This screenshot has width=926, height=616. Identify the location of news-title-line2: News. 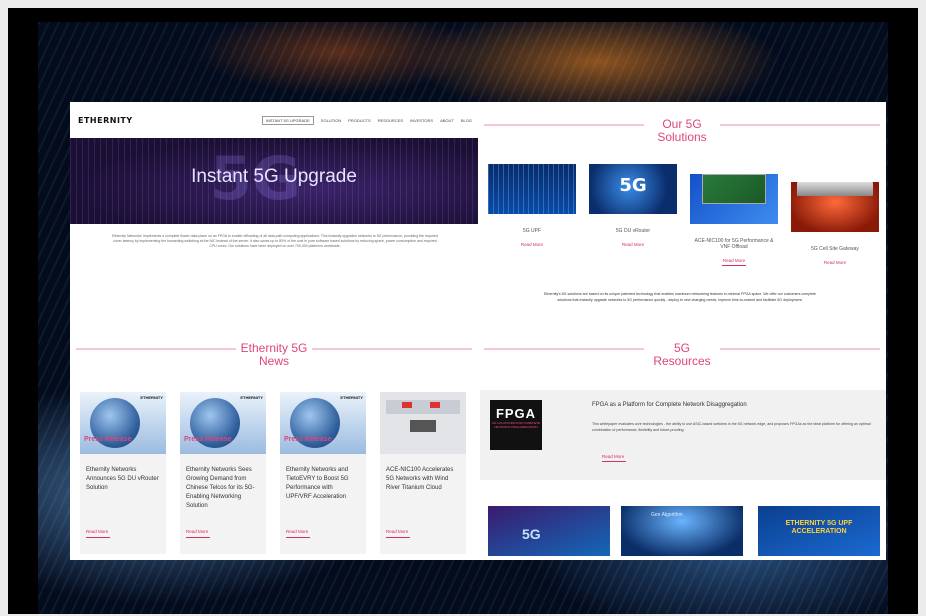
(273, 361).